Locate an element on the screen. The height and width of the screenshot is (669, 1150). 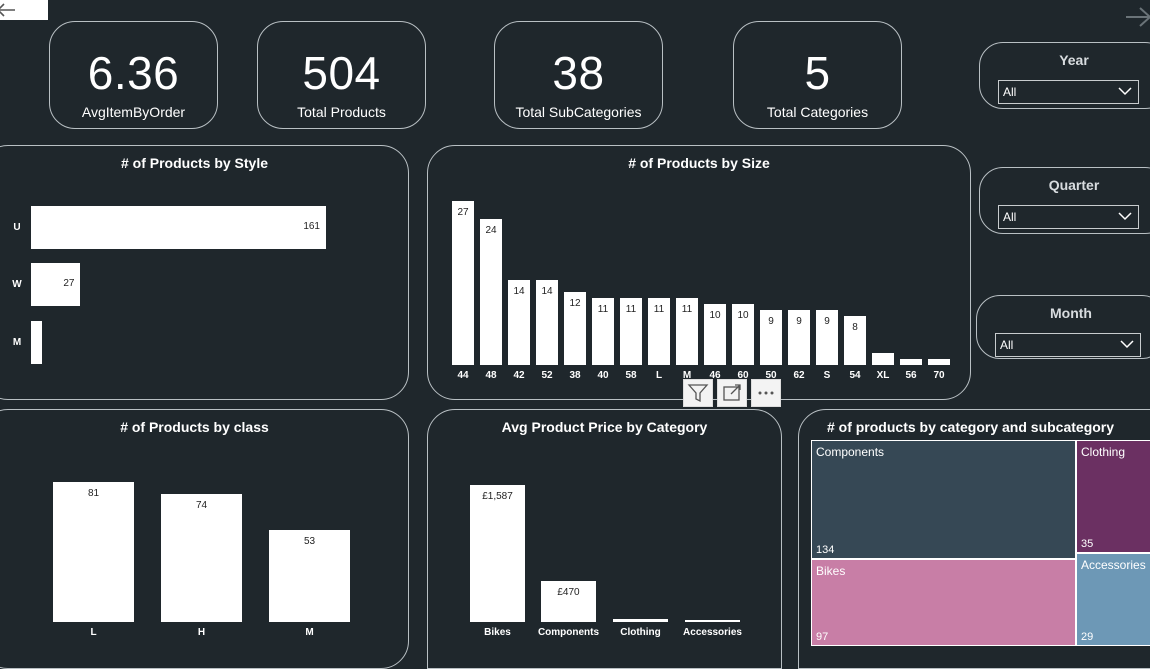
axis-label: 40 is located at coordinates (603, 375).